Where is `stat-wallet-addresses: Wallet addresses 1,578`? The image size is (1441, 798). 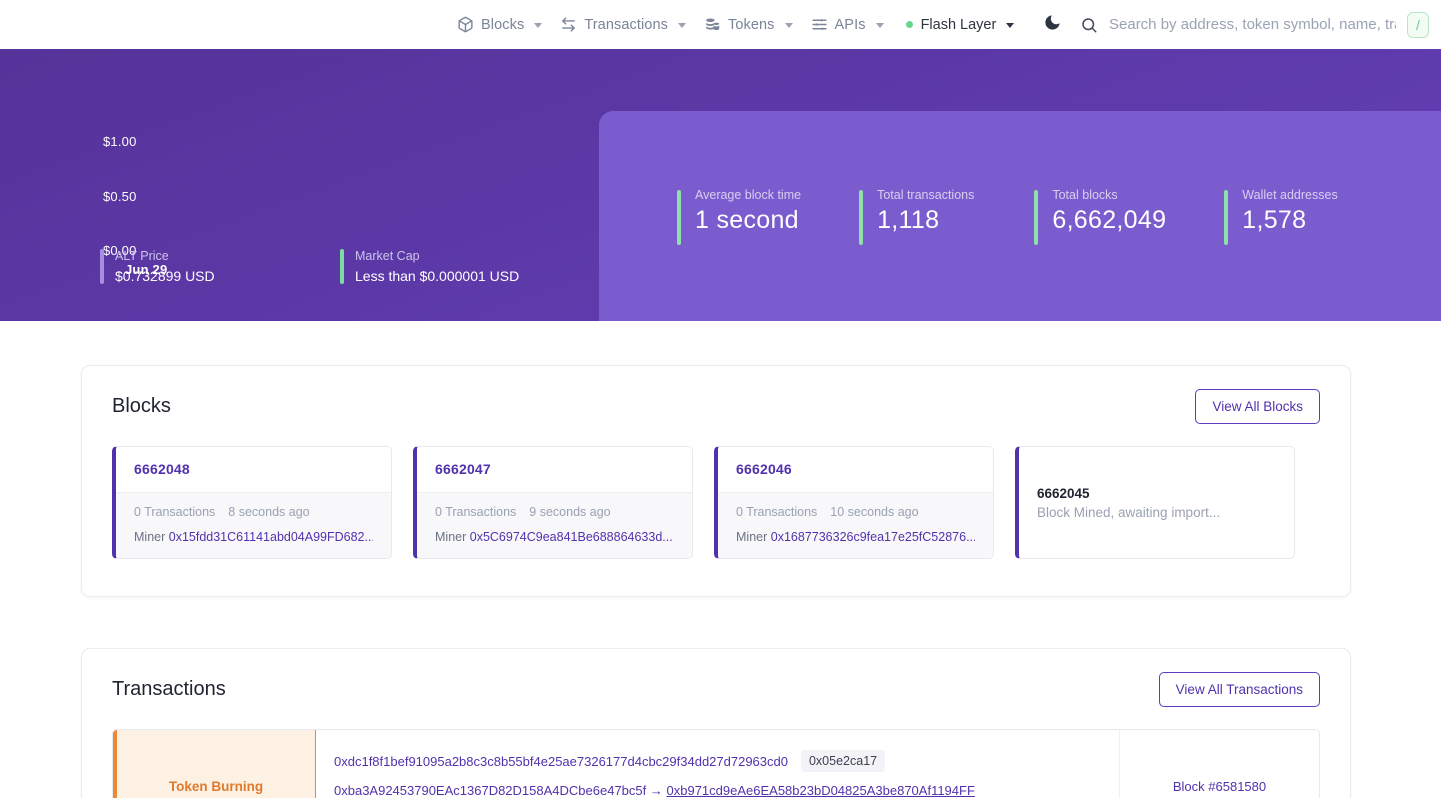
stat-wallet-addresses: Wallet addresses 1,578 is located at coordinates (1281, 216).